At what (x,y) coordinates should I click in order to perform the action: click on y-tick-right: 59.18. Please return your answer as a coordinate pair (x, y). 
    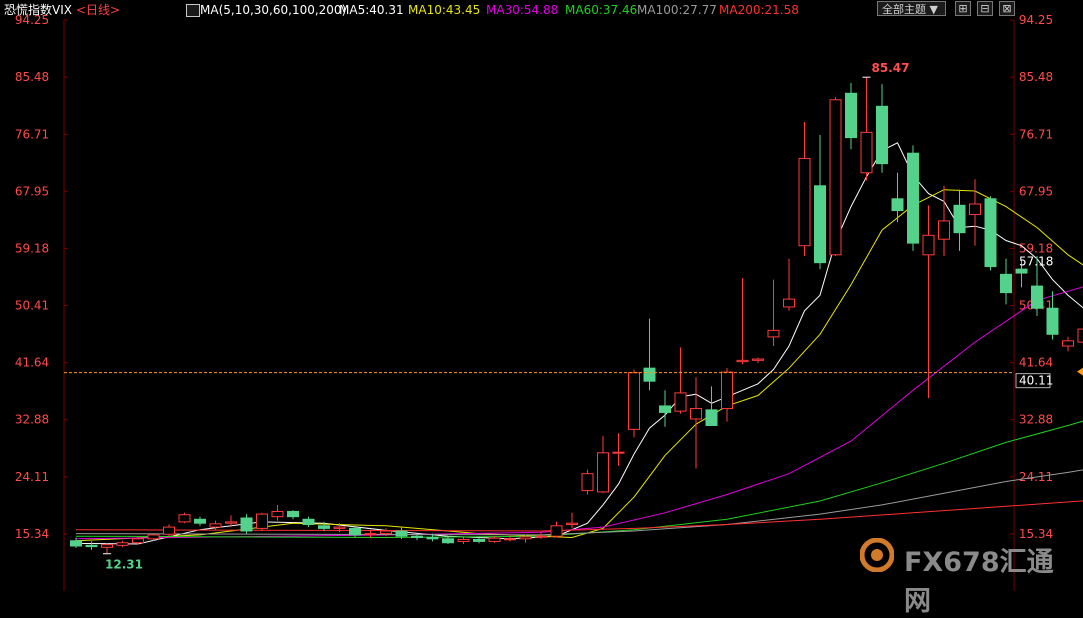
    Looking at the image, I should click on (1036, 248).